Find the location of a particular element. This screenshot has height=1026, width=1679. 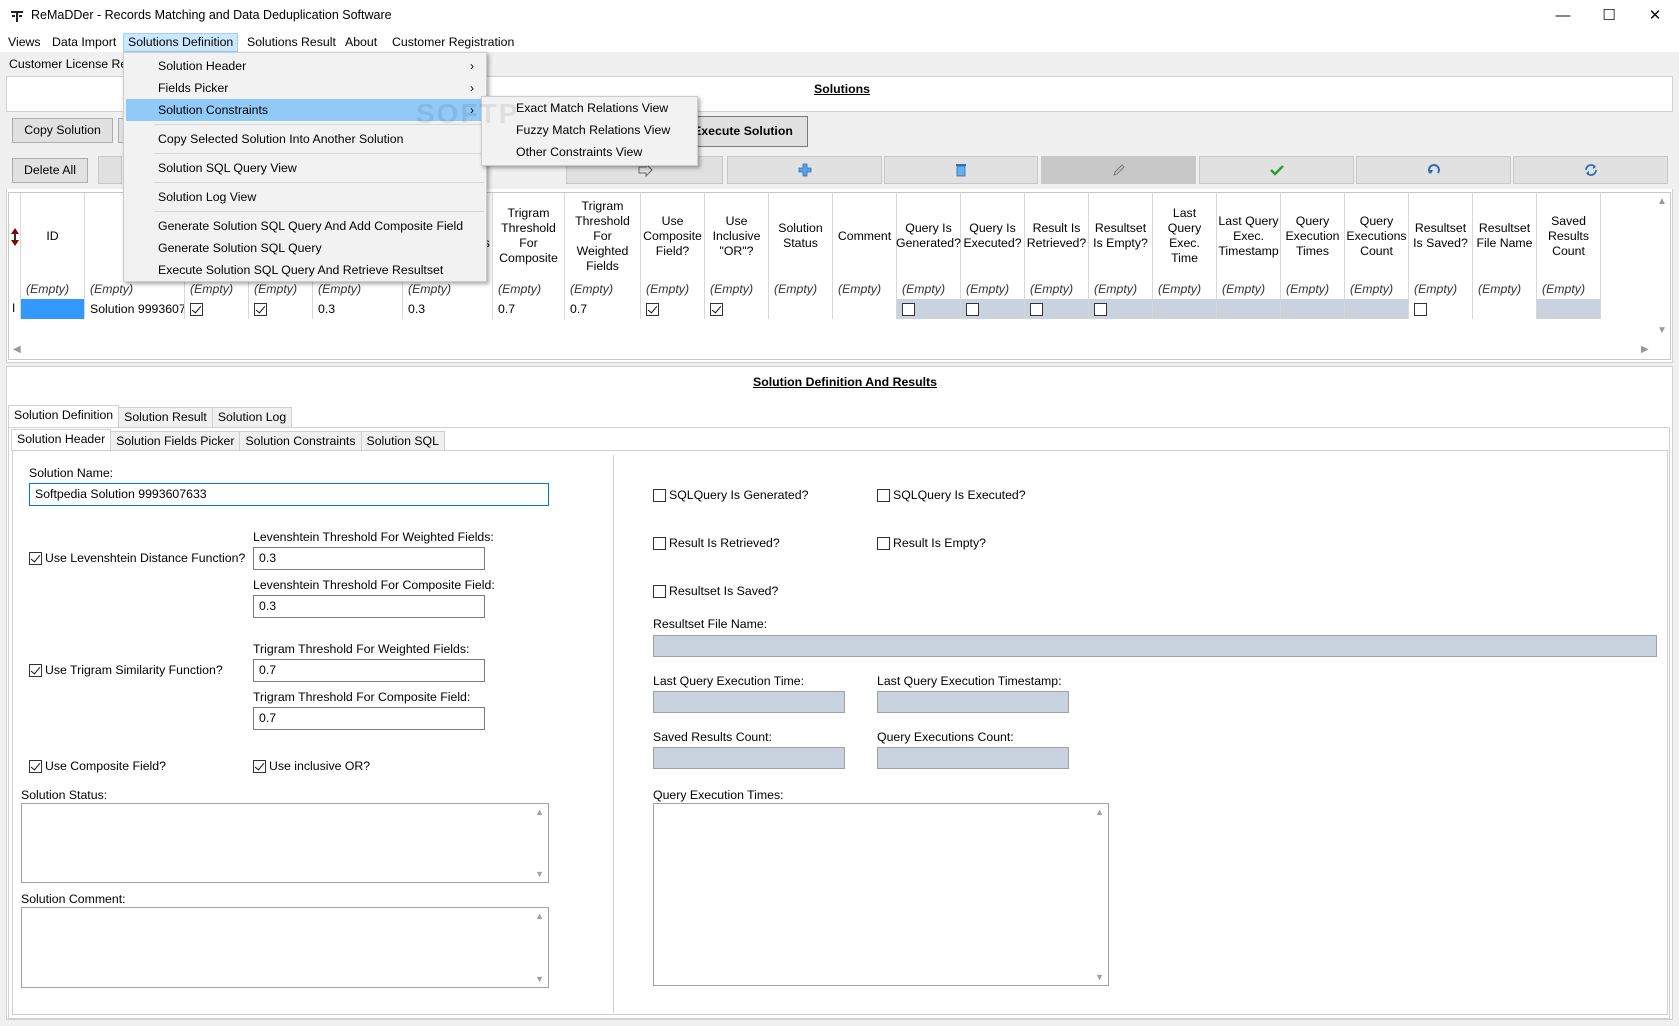

scroll-left-arrow-icon: ◀ is located at coordinates (17, 349).